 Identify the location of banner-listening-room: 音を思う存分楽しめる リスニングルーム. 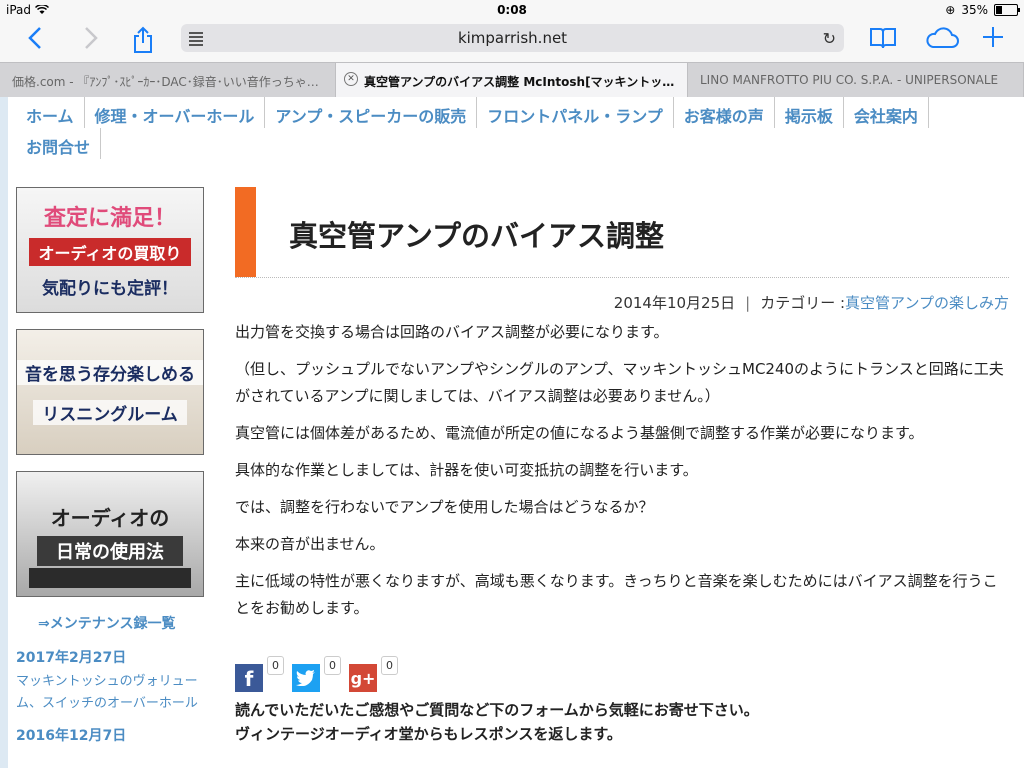
(110, 392).